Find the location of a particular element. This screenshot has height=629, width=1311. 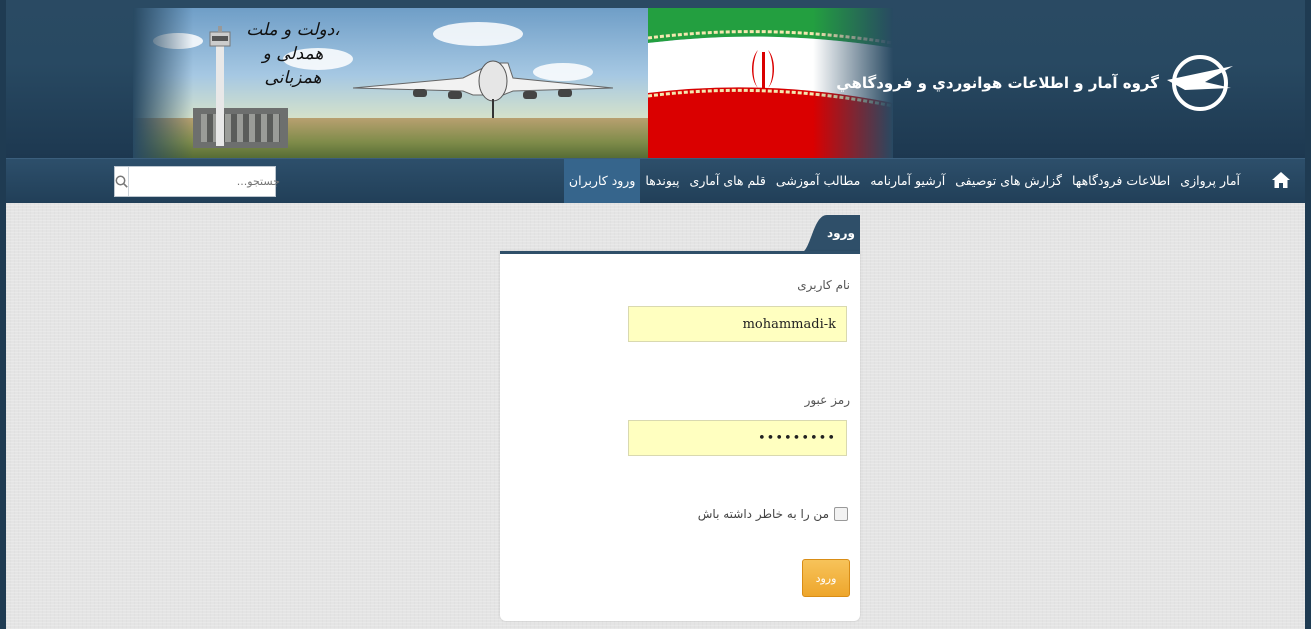

login-tab-title: ورود is located at coordinates (841, 233).